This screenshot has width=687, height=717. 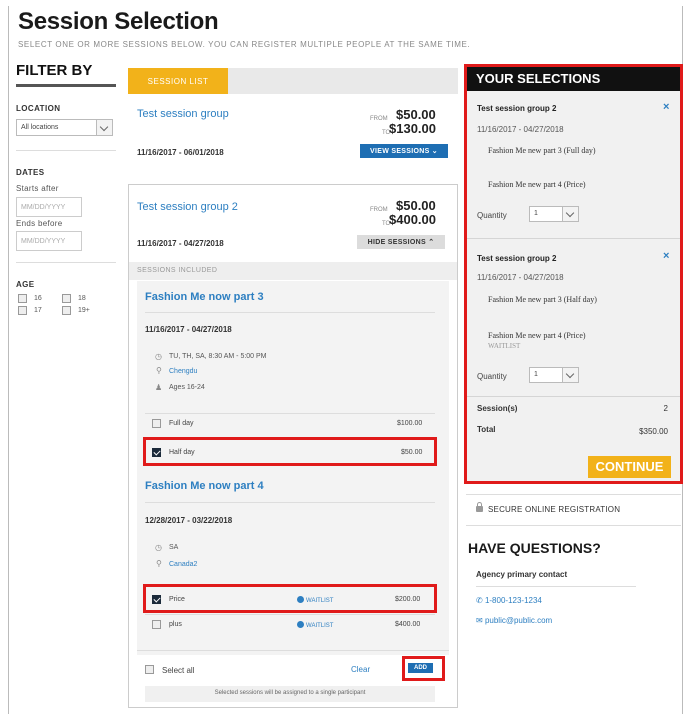 I want to click on dates-label: DATES, so click(x=30, y=172).